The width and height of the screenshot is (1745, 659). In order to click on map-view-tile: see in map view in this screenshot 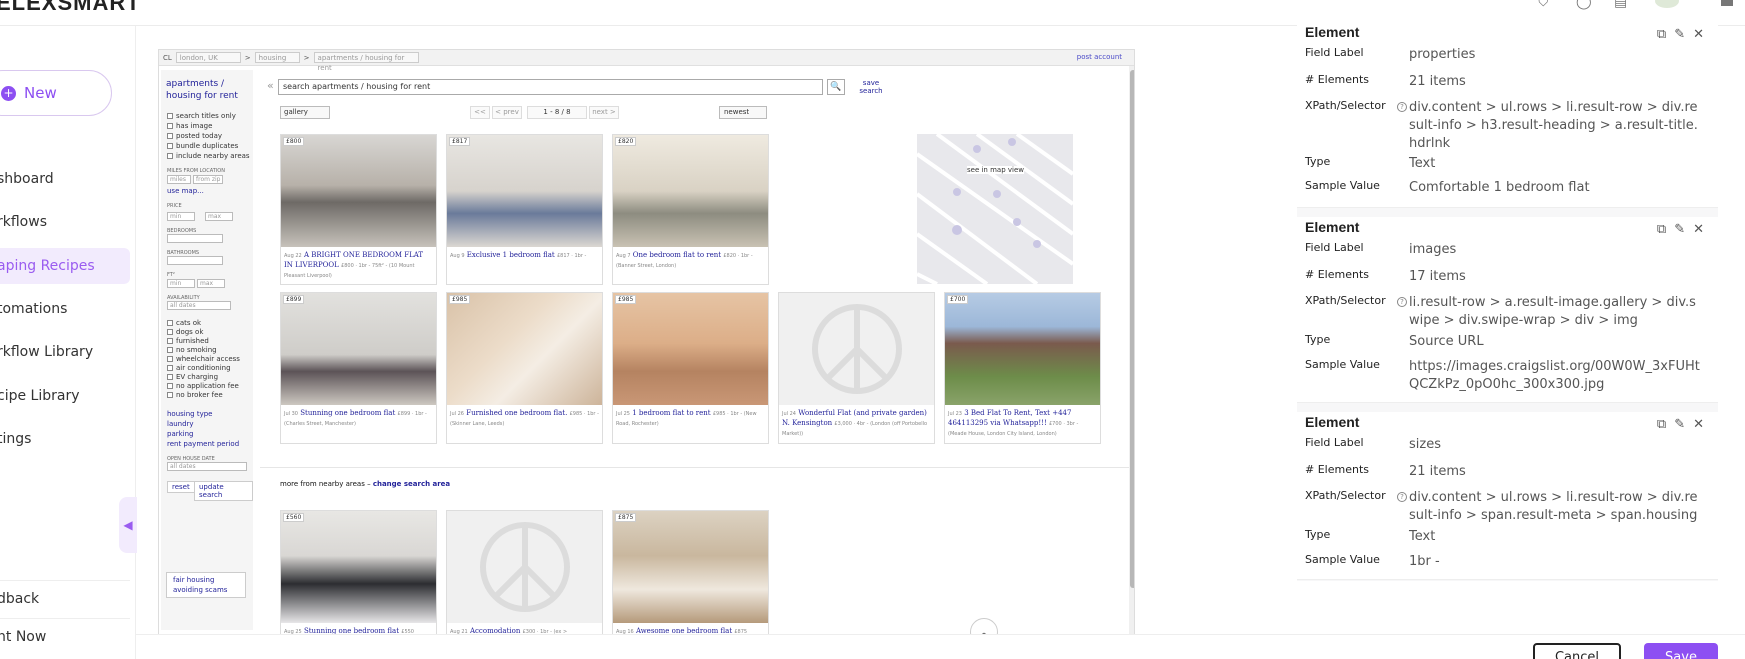, I will do `click(995, 209)`.